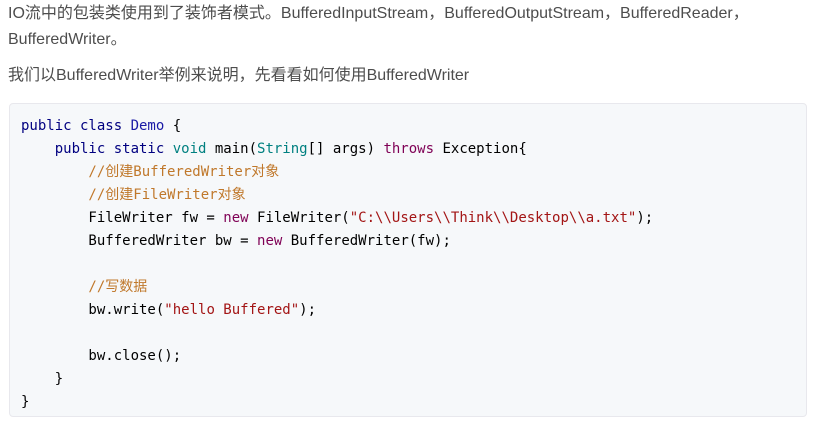 Image resolution: width=813 pixels, height=428 pixels. I want to click on code-line: bw.close();, so click(413, 356).